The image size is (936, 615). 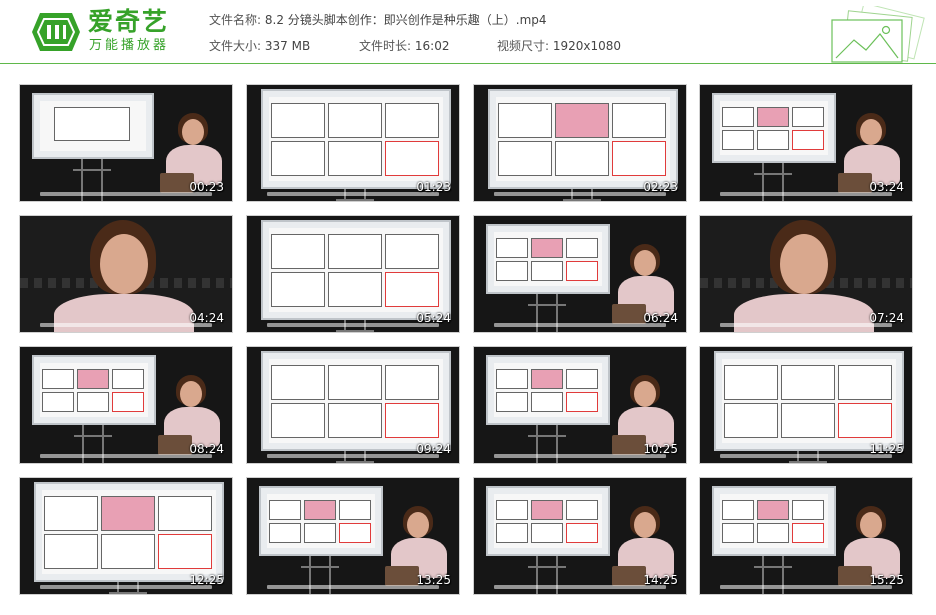 I want to click on thumbnail-timestamp: 03:24, so click(x=886, y=187).